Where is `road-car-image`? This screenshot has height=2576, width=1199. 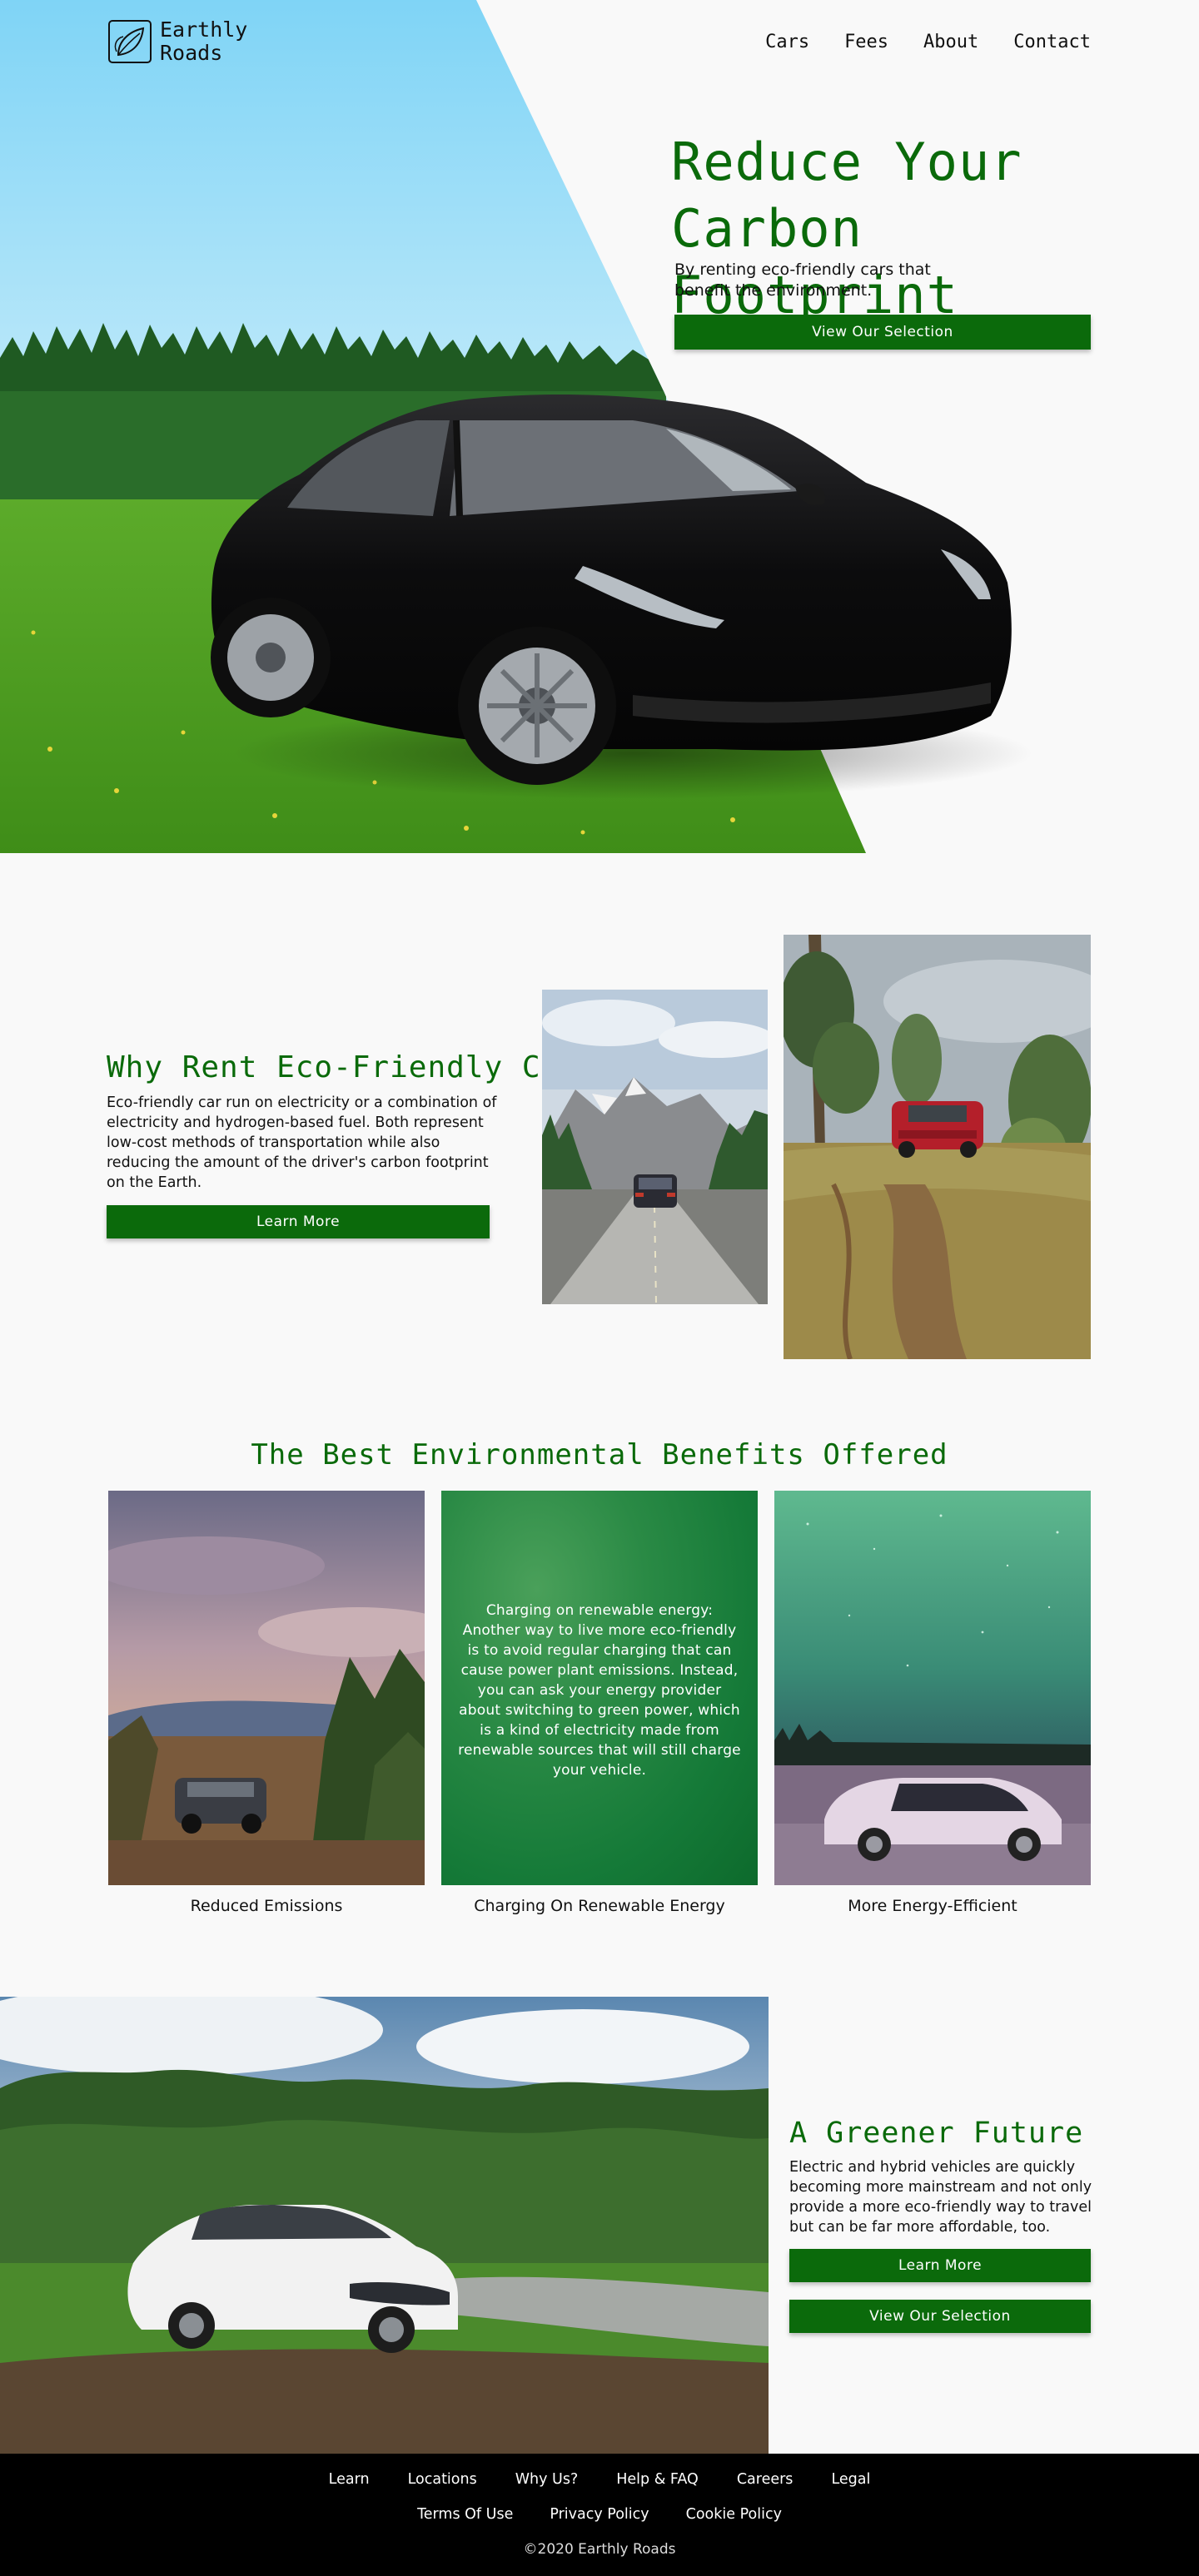 road-car-image is located at coordinates (655, 1147).